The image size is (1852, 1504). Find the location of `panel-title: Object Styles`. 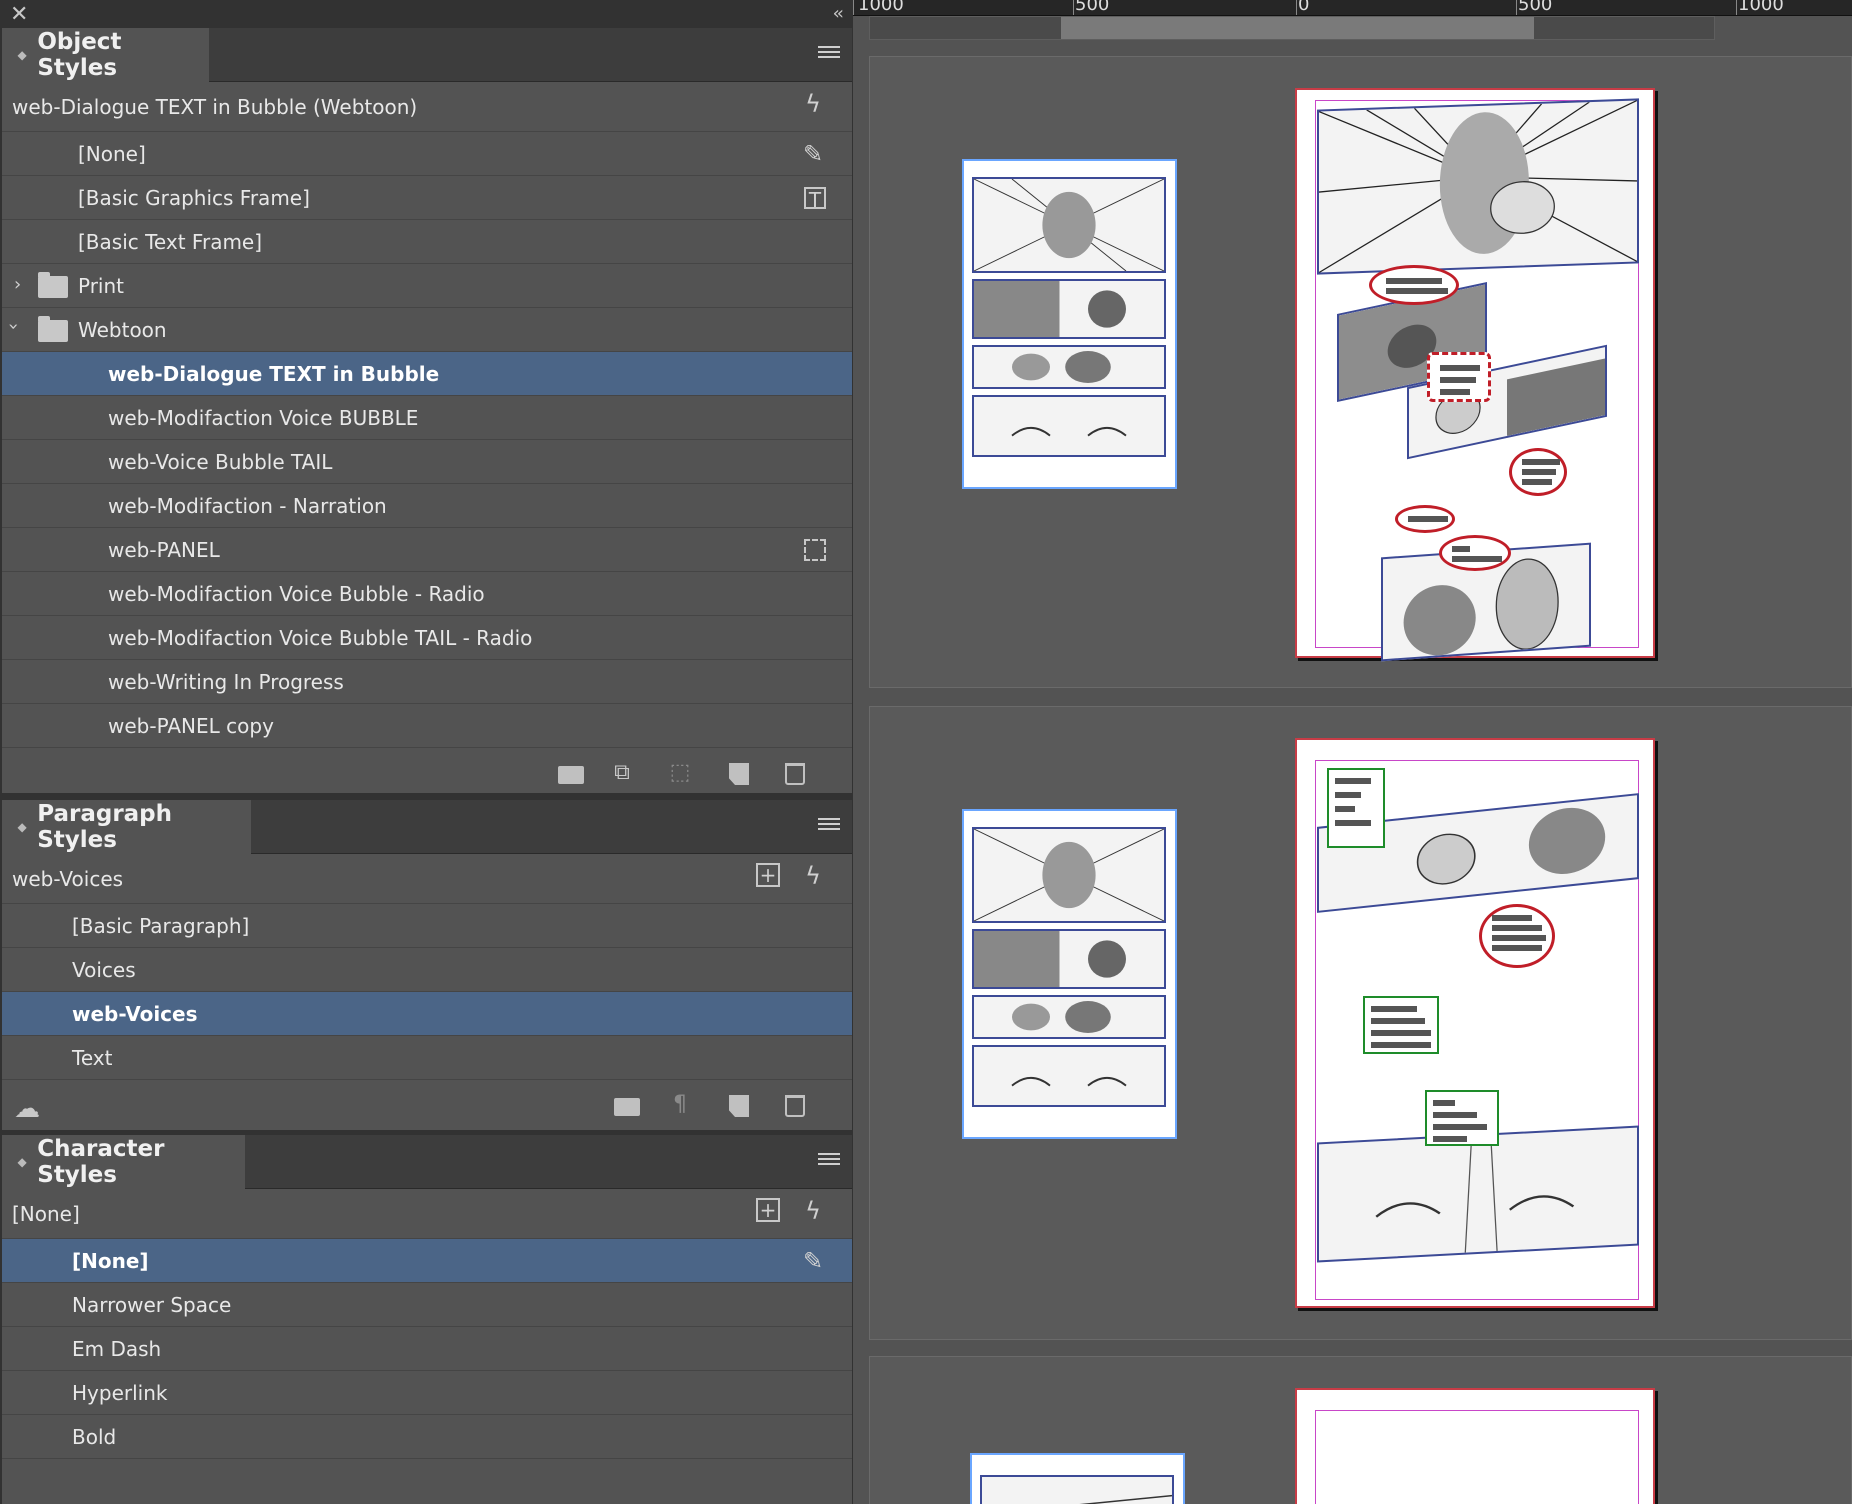

panel-title: Object Styles is located at coordinates (79, 55).